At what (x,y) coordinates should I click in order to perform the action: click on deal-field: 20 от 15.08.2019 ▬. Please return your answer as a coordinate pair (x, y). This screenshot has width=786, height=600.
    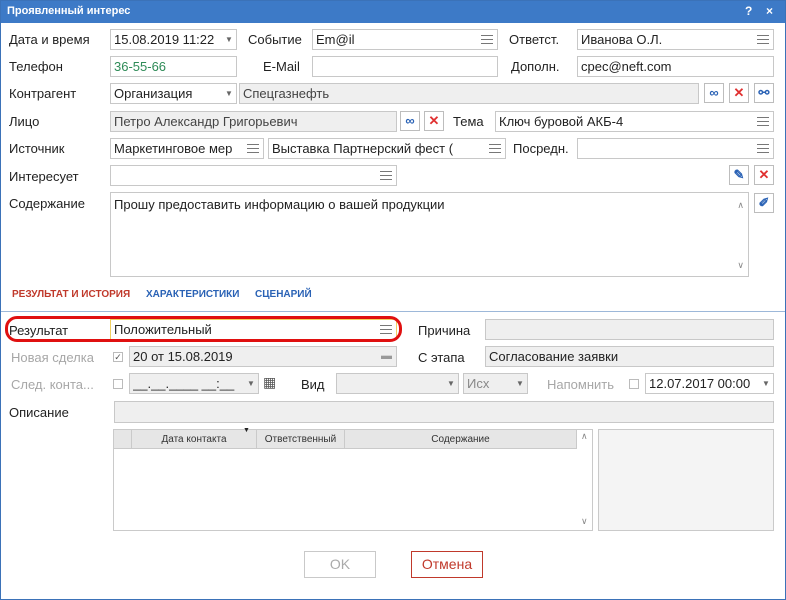
    Looking at the image, I should click on (263, 356).